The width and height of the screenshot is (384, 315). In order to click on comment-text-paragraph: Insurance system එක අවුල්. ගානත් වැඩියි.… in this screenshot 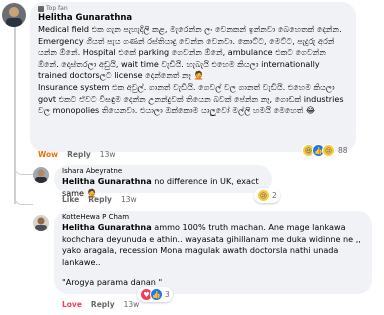, I will do `click(192, 98)`.